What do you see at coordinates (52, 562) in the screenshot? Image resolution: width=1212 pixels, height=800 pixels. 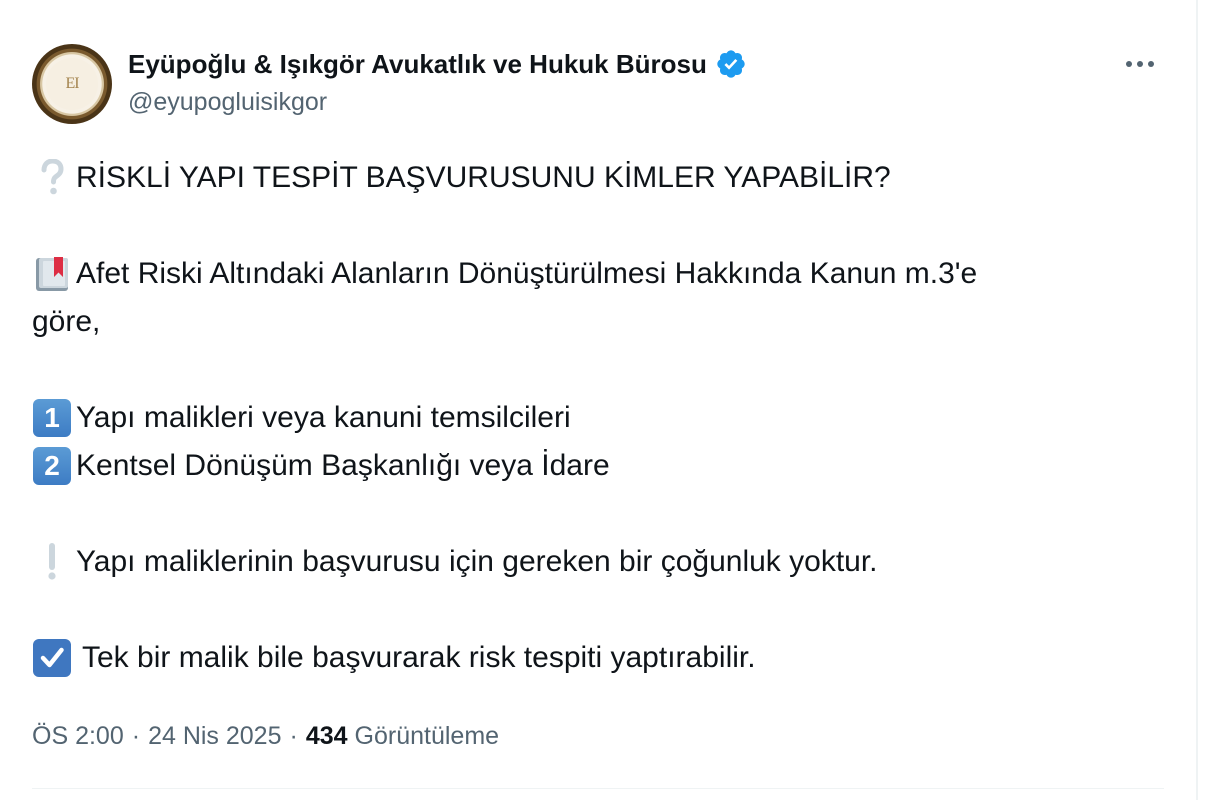 I see `exclamation-icon` at bounding box center [52, 562].